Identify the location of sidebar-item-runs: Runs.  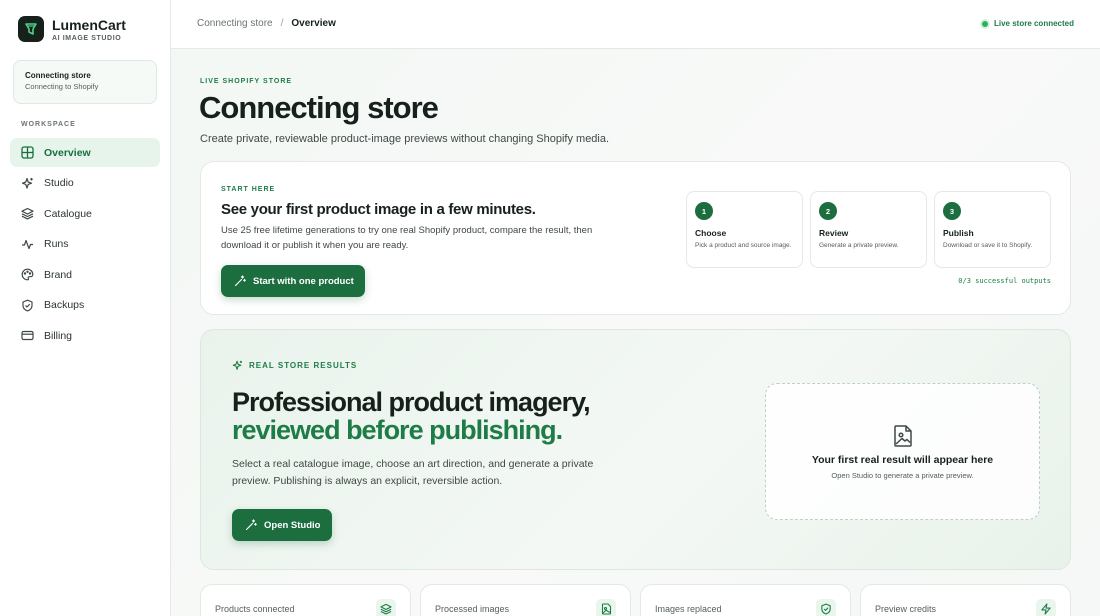
(85, 244).